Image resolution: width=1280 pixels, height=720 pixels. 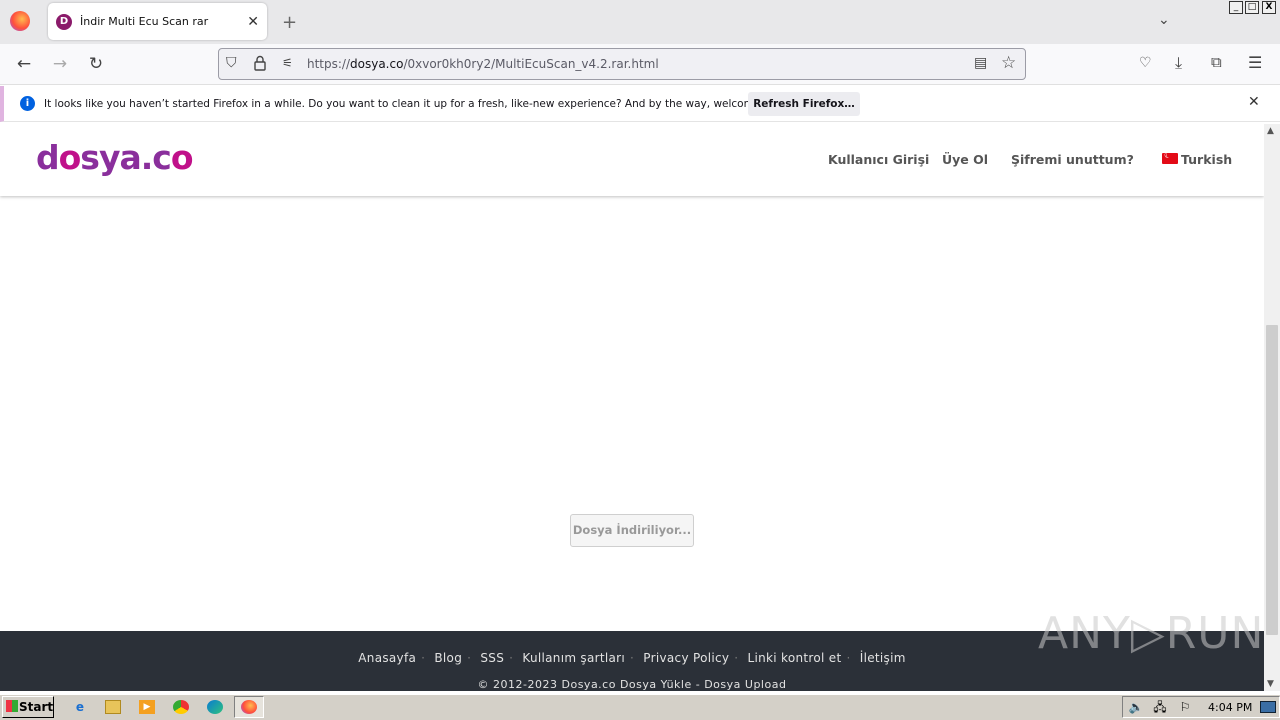 What do you see at coordinates (1236, 7) in the screenshot?
I see `minimize-button: _` at bounding box center [1236, 7].